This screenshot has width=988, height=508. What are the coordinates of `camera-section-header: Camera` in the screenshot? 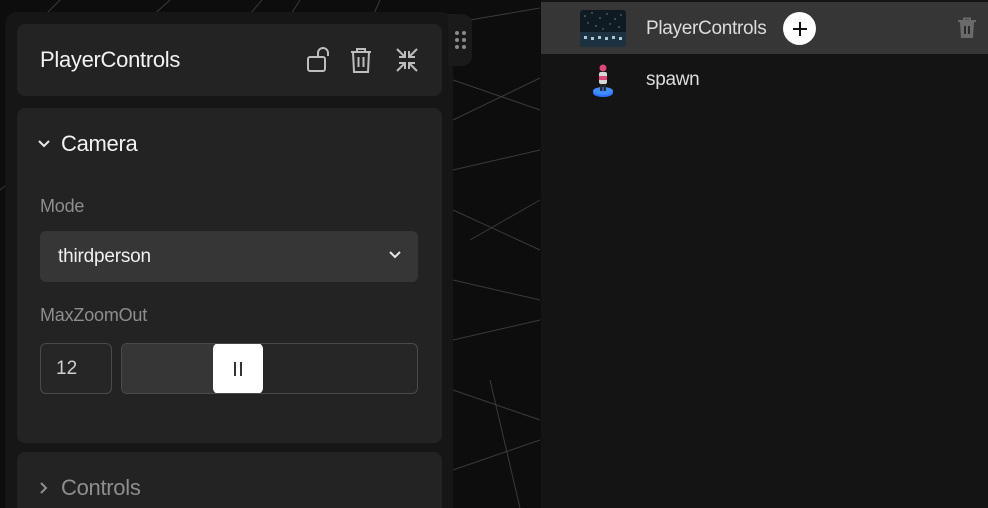 It's located at (87, 144).